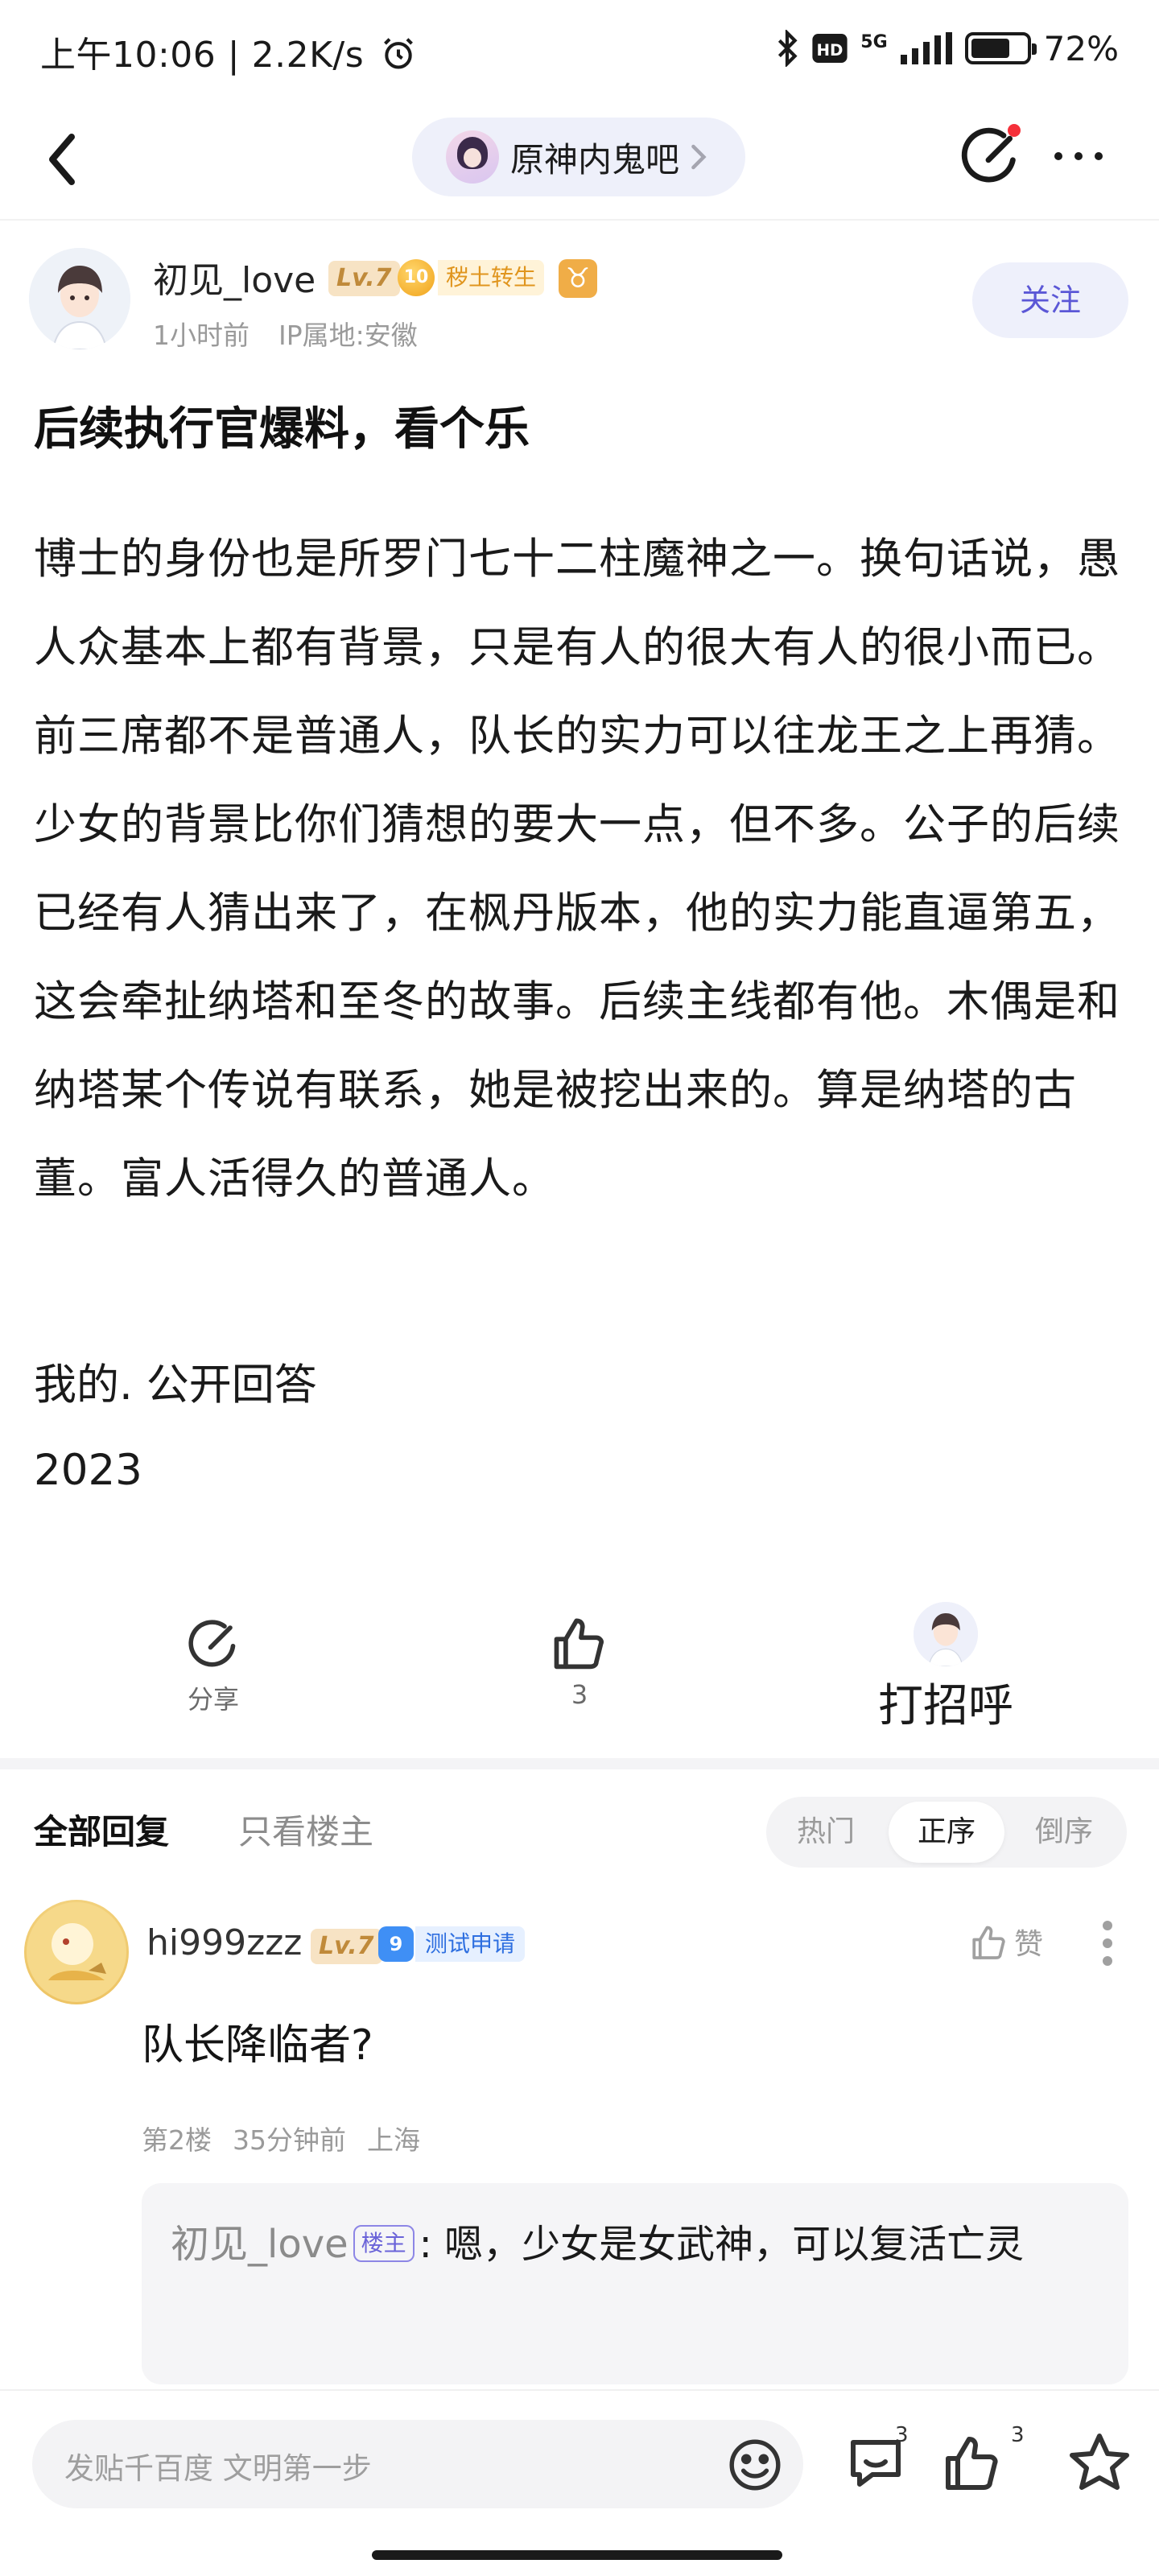 The height and width of the screenshot is (2576, 1159). I want to click on tab-owner-only: 只看楼主, so click(305, 1829).